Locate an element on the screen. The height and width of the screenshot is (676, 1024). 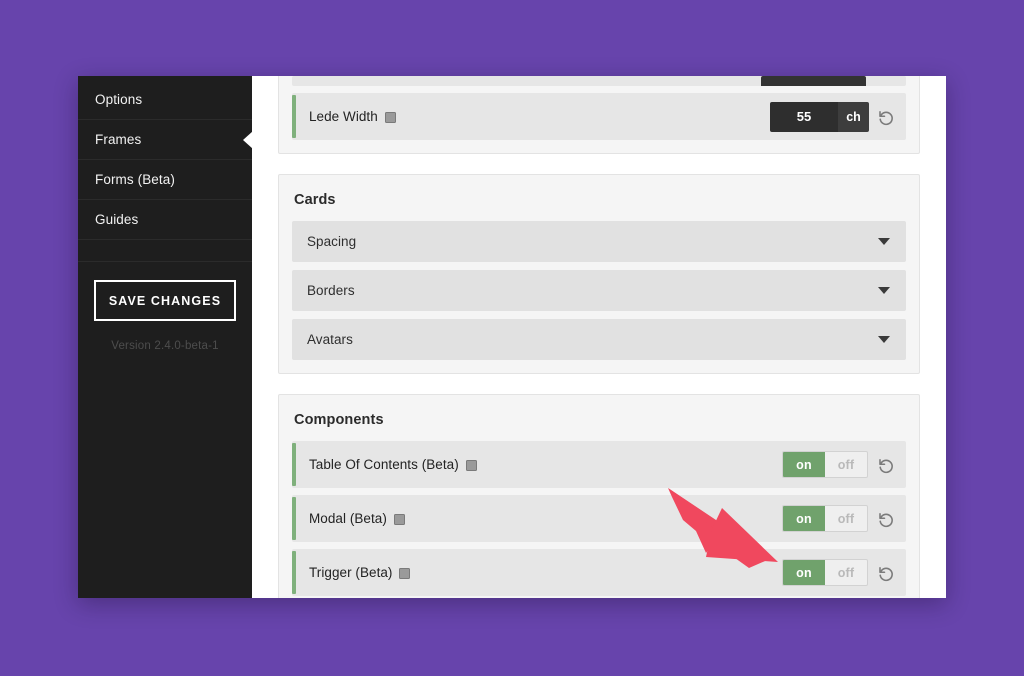
sidebar-divider is located at coordinates (165, 251).